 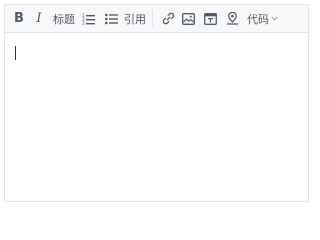 I want to click on bold-button: B, so click(x=19, y=18).